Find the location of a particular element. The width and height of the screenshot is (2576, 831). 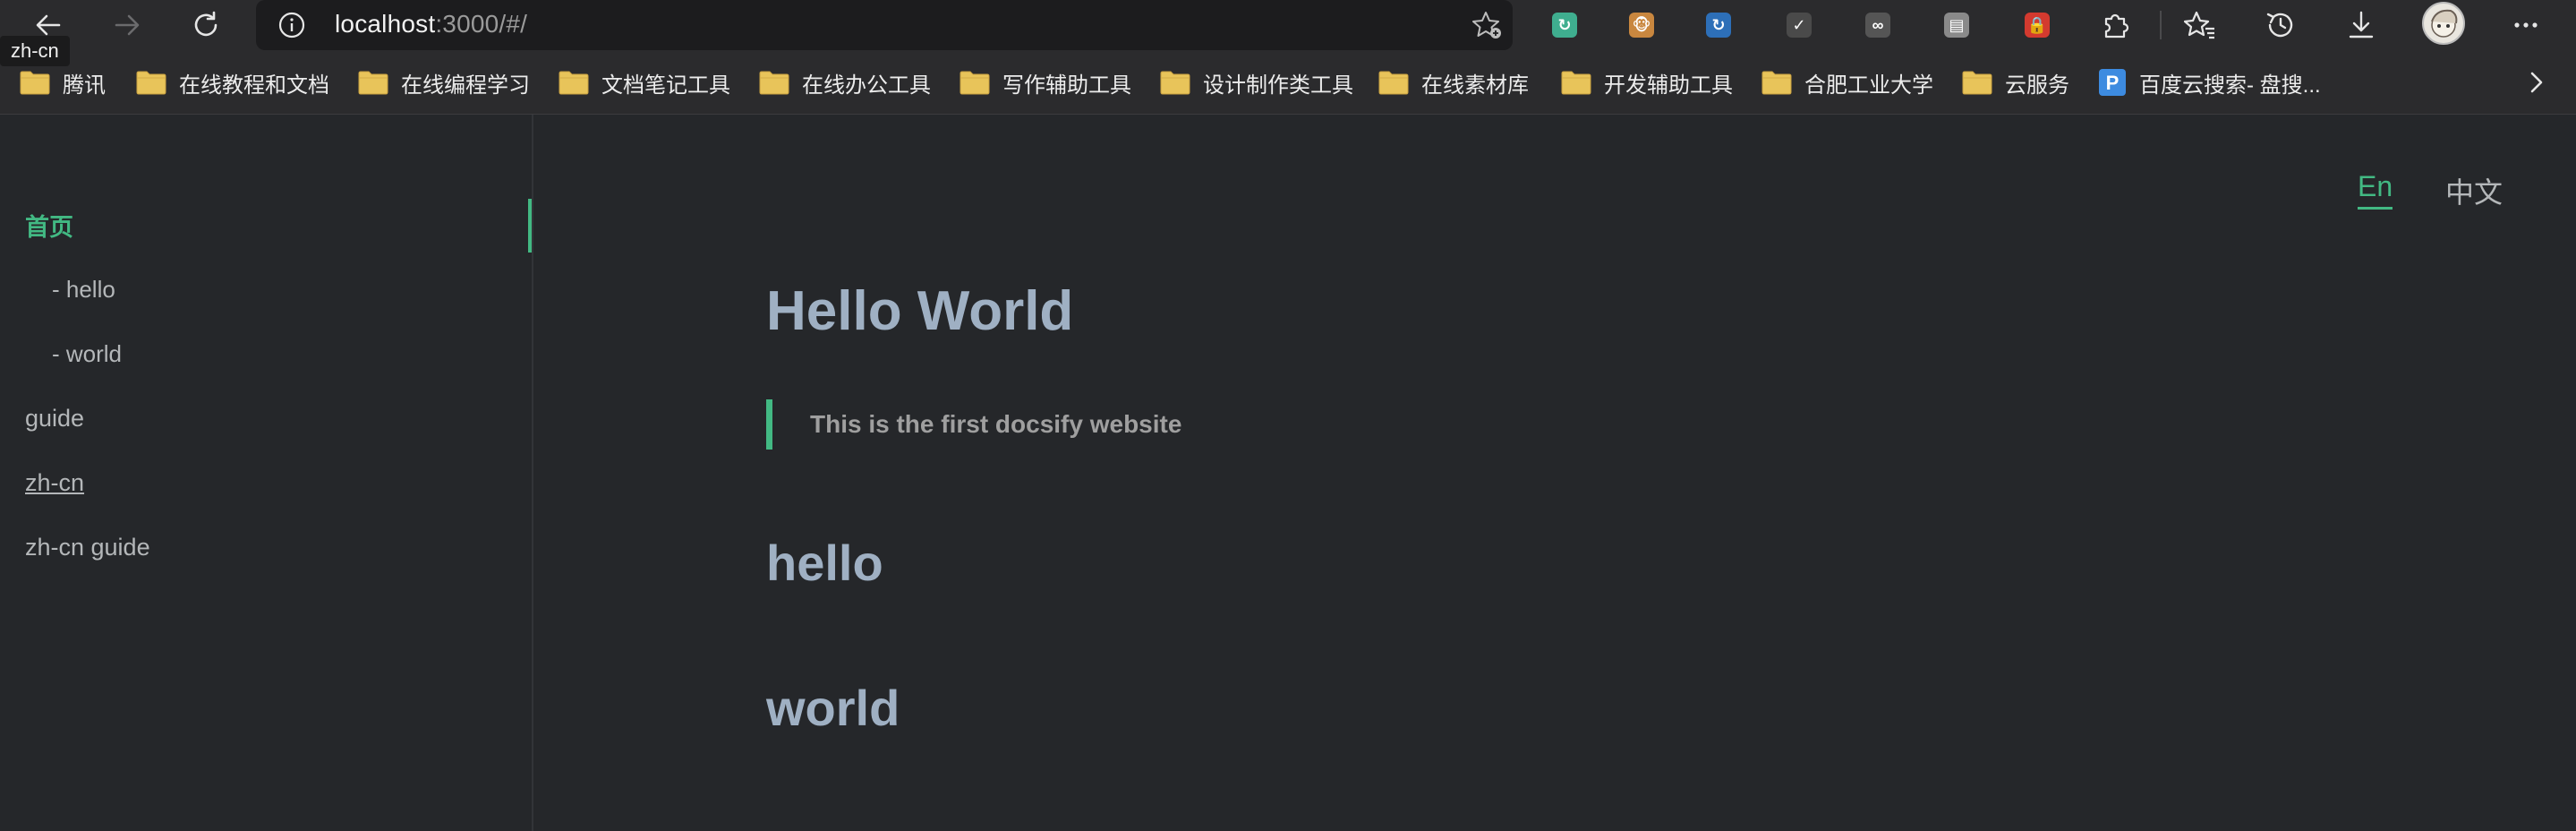

svg-text: P is located at coordinates (2113, 83).